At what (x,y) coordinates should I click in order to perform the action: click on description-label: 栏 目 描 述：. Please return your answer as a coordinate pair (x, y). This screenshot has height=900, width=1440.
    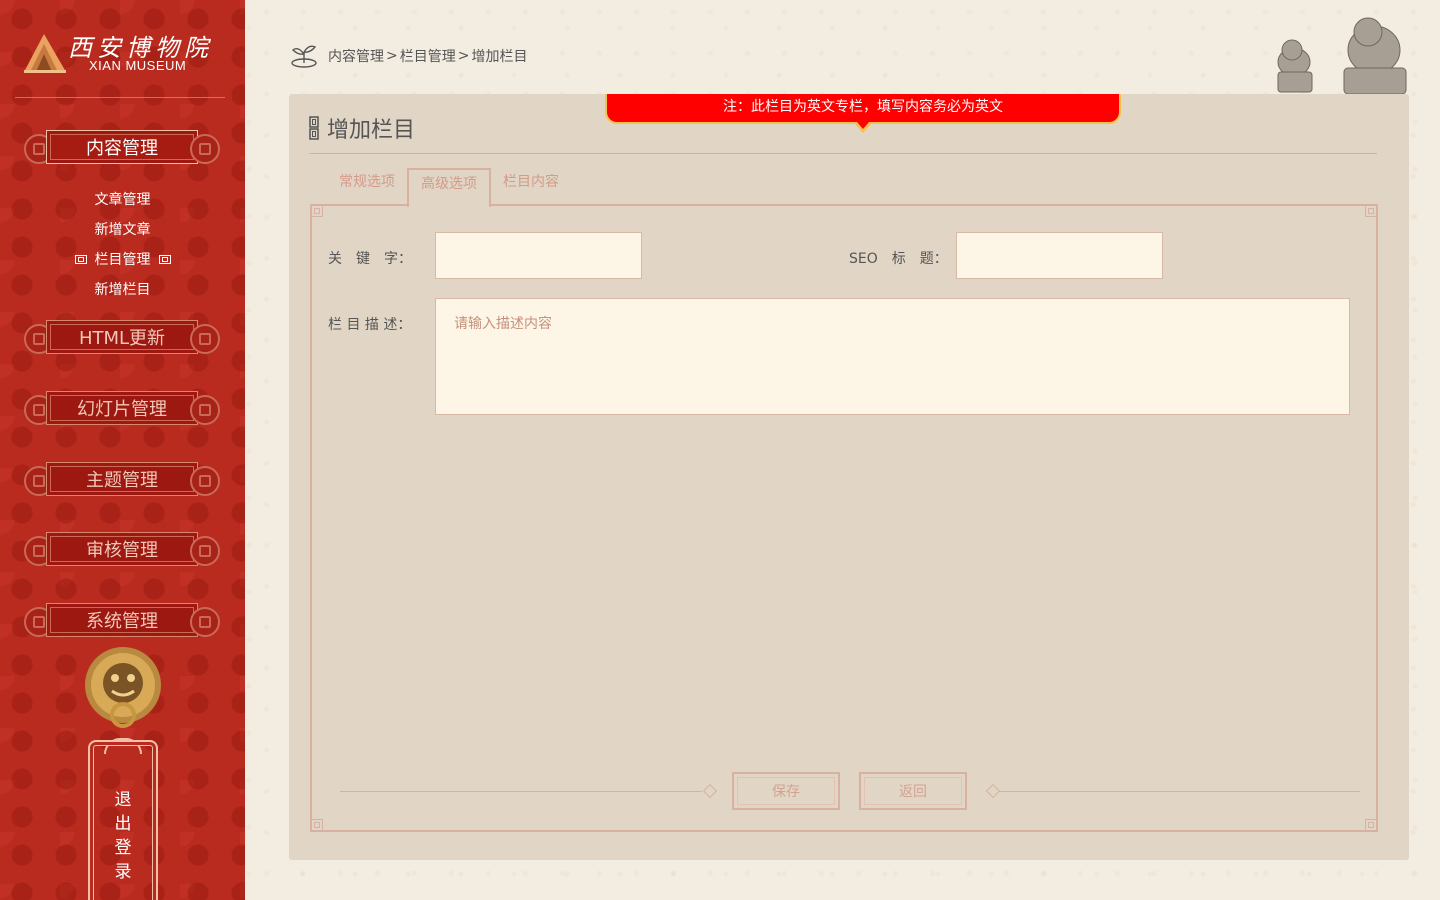
    Looking at the image, I should click on (370, 325).